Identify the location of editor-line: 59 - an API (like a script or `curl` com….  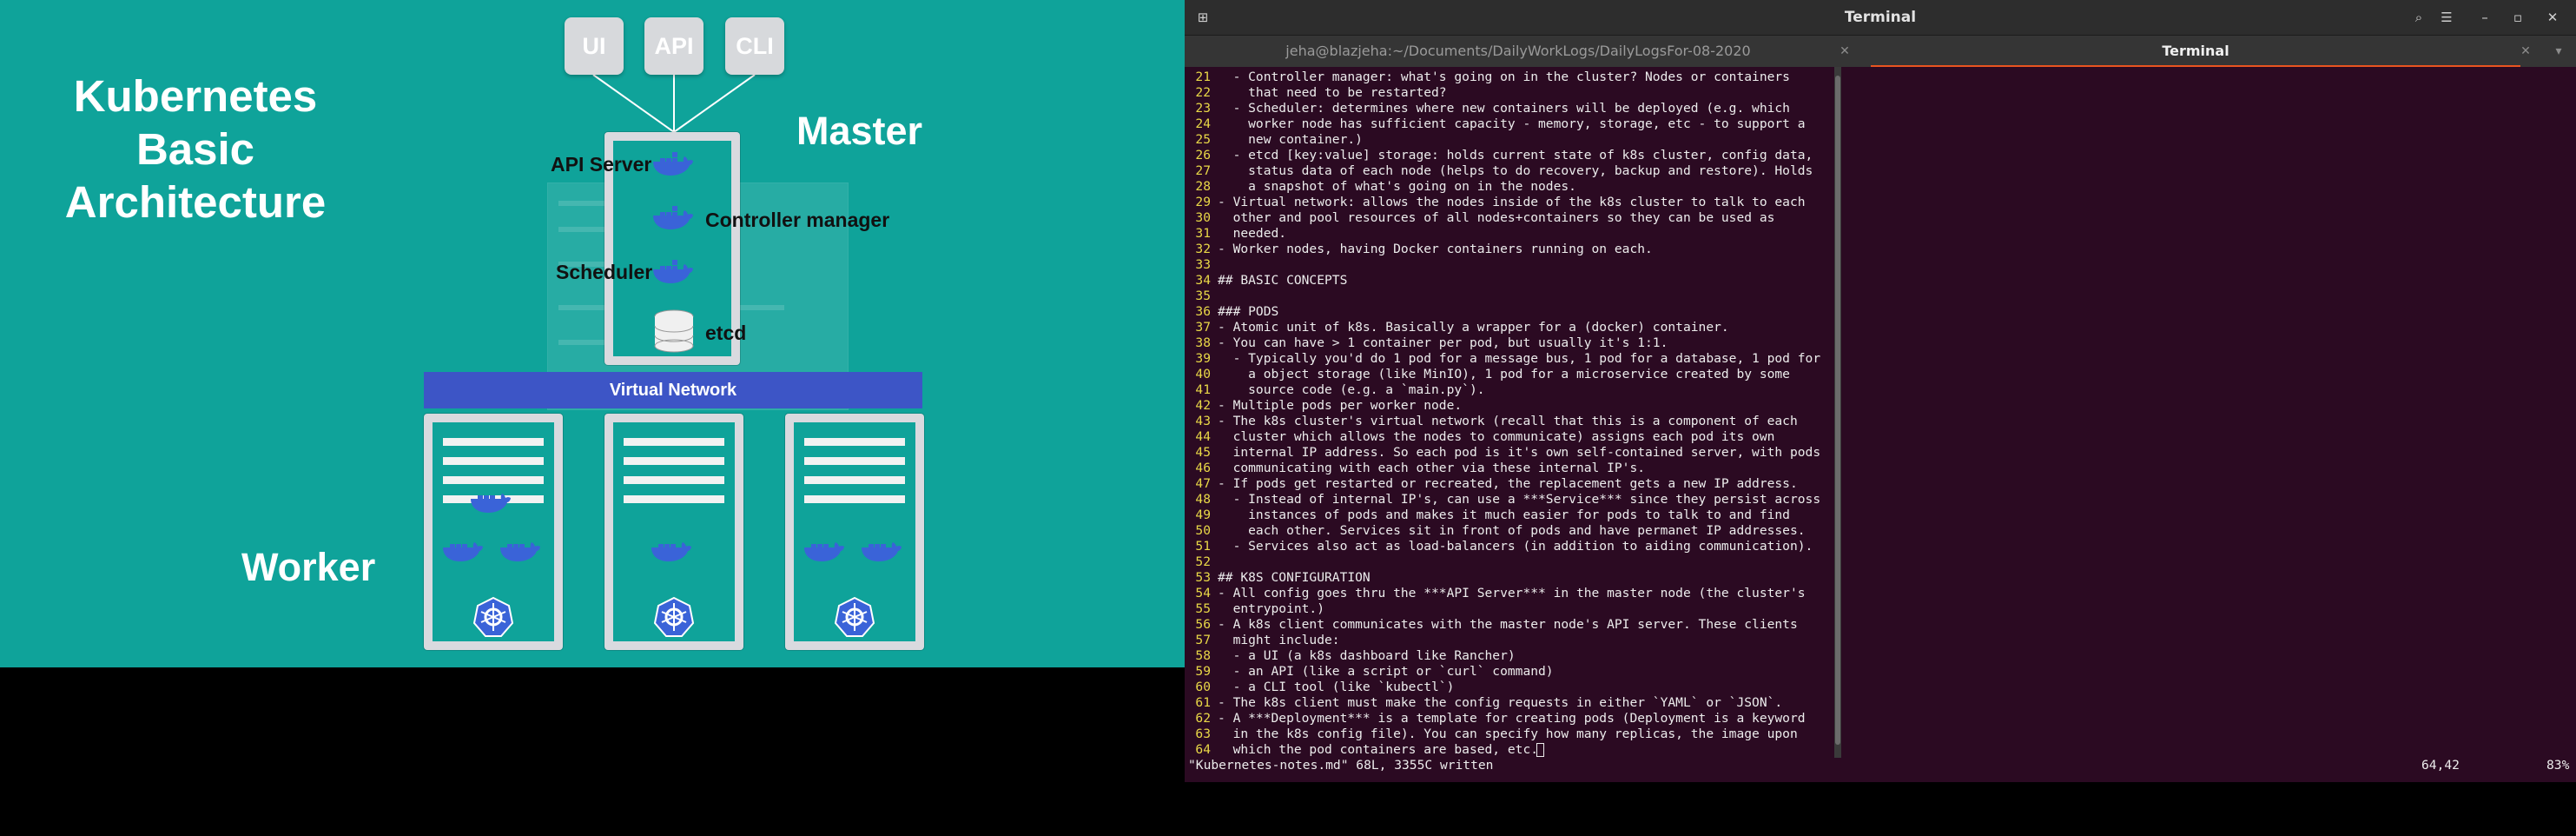
(1369, 672).